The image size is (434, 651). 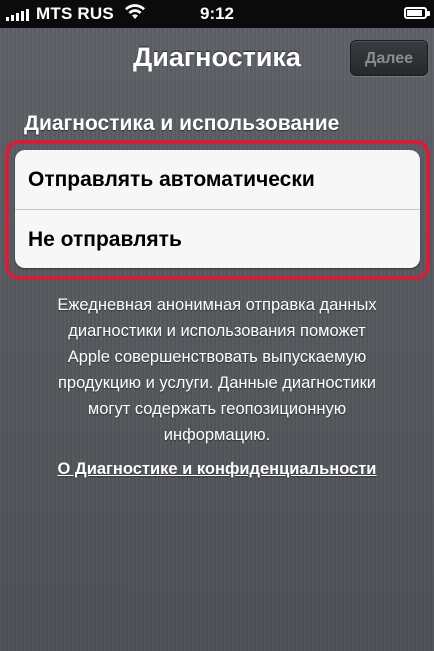 What do you see at coordinates (217, 331) in the screenshot?
I see `description-line: диагностики и использования поможет` at bounding box center [217, 331].